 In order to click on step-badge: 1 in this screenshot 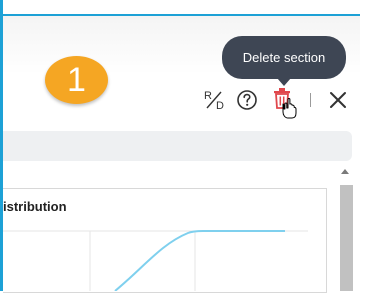, I will do `click(76, 80)`.